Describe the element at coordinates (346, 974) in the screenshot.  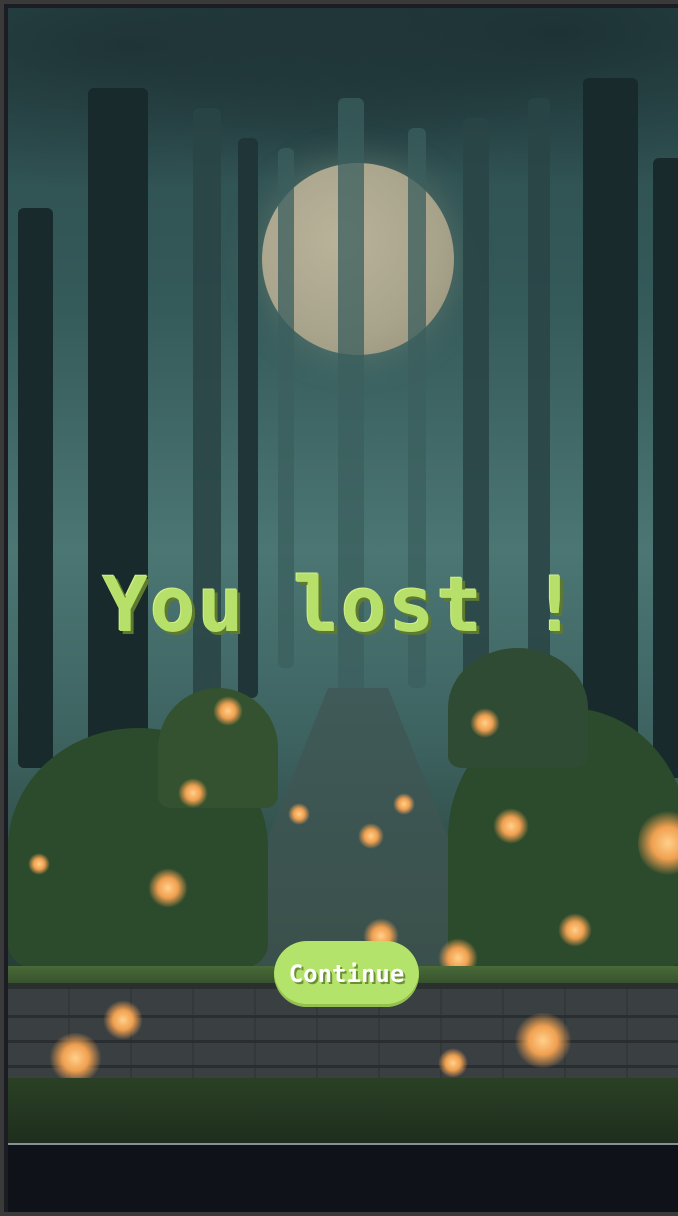
I see `continue-button: Continue` at that location.